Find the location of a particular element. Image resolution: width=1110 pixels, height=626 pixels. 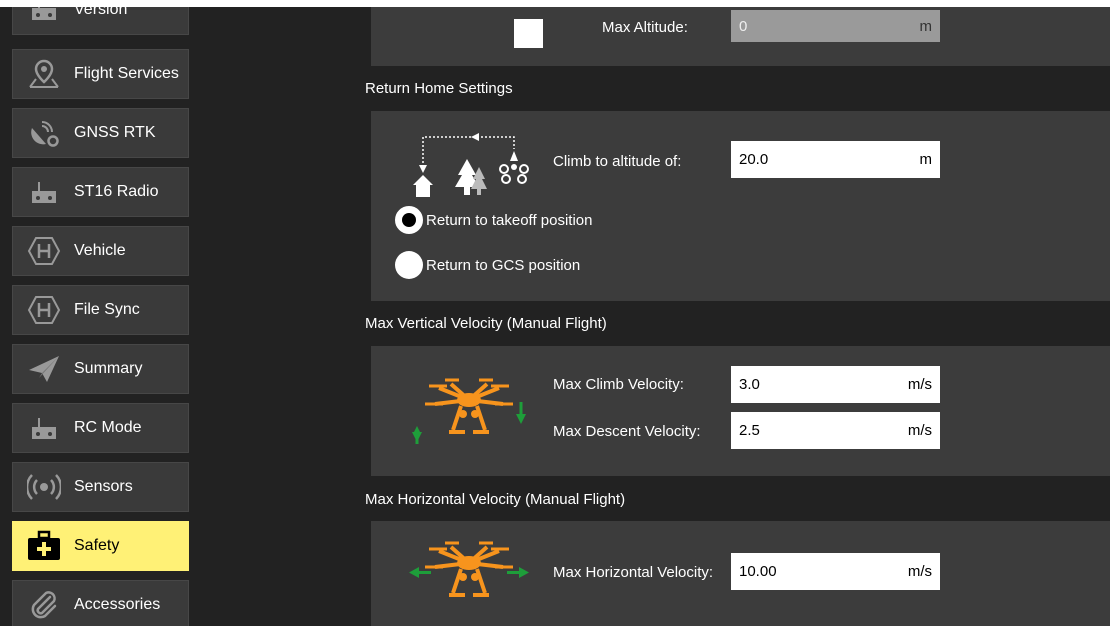

sidebar-item-st16-radio: ST16 Radio is located at coordinates (100, 192).